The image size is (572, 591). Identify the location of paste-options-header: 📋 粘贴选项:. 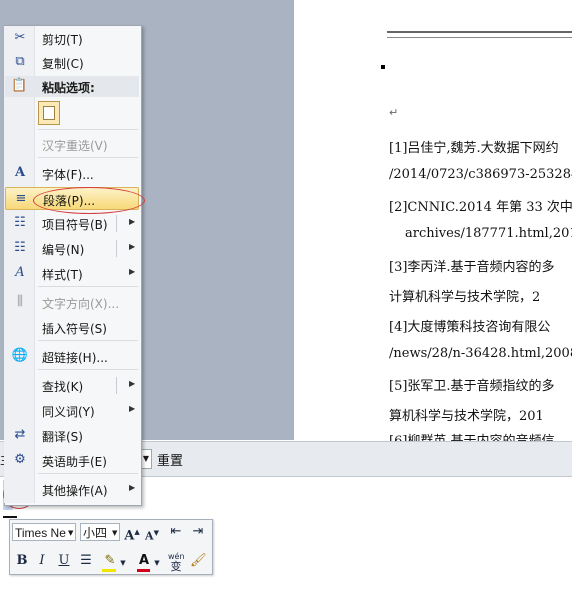
(72, 86).